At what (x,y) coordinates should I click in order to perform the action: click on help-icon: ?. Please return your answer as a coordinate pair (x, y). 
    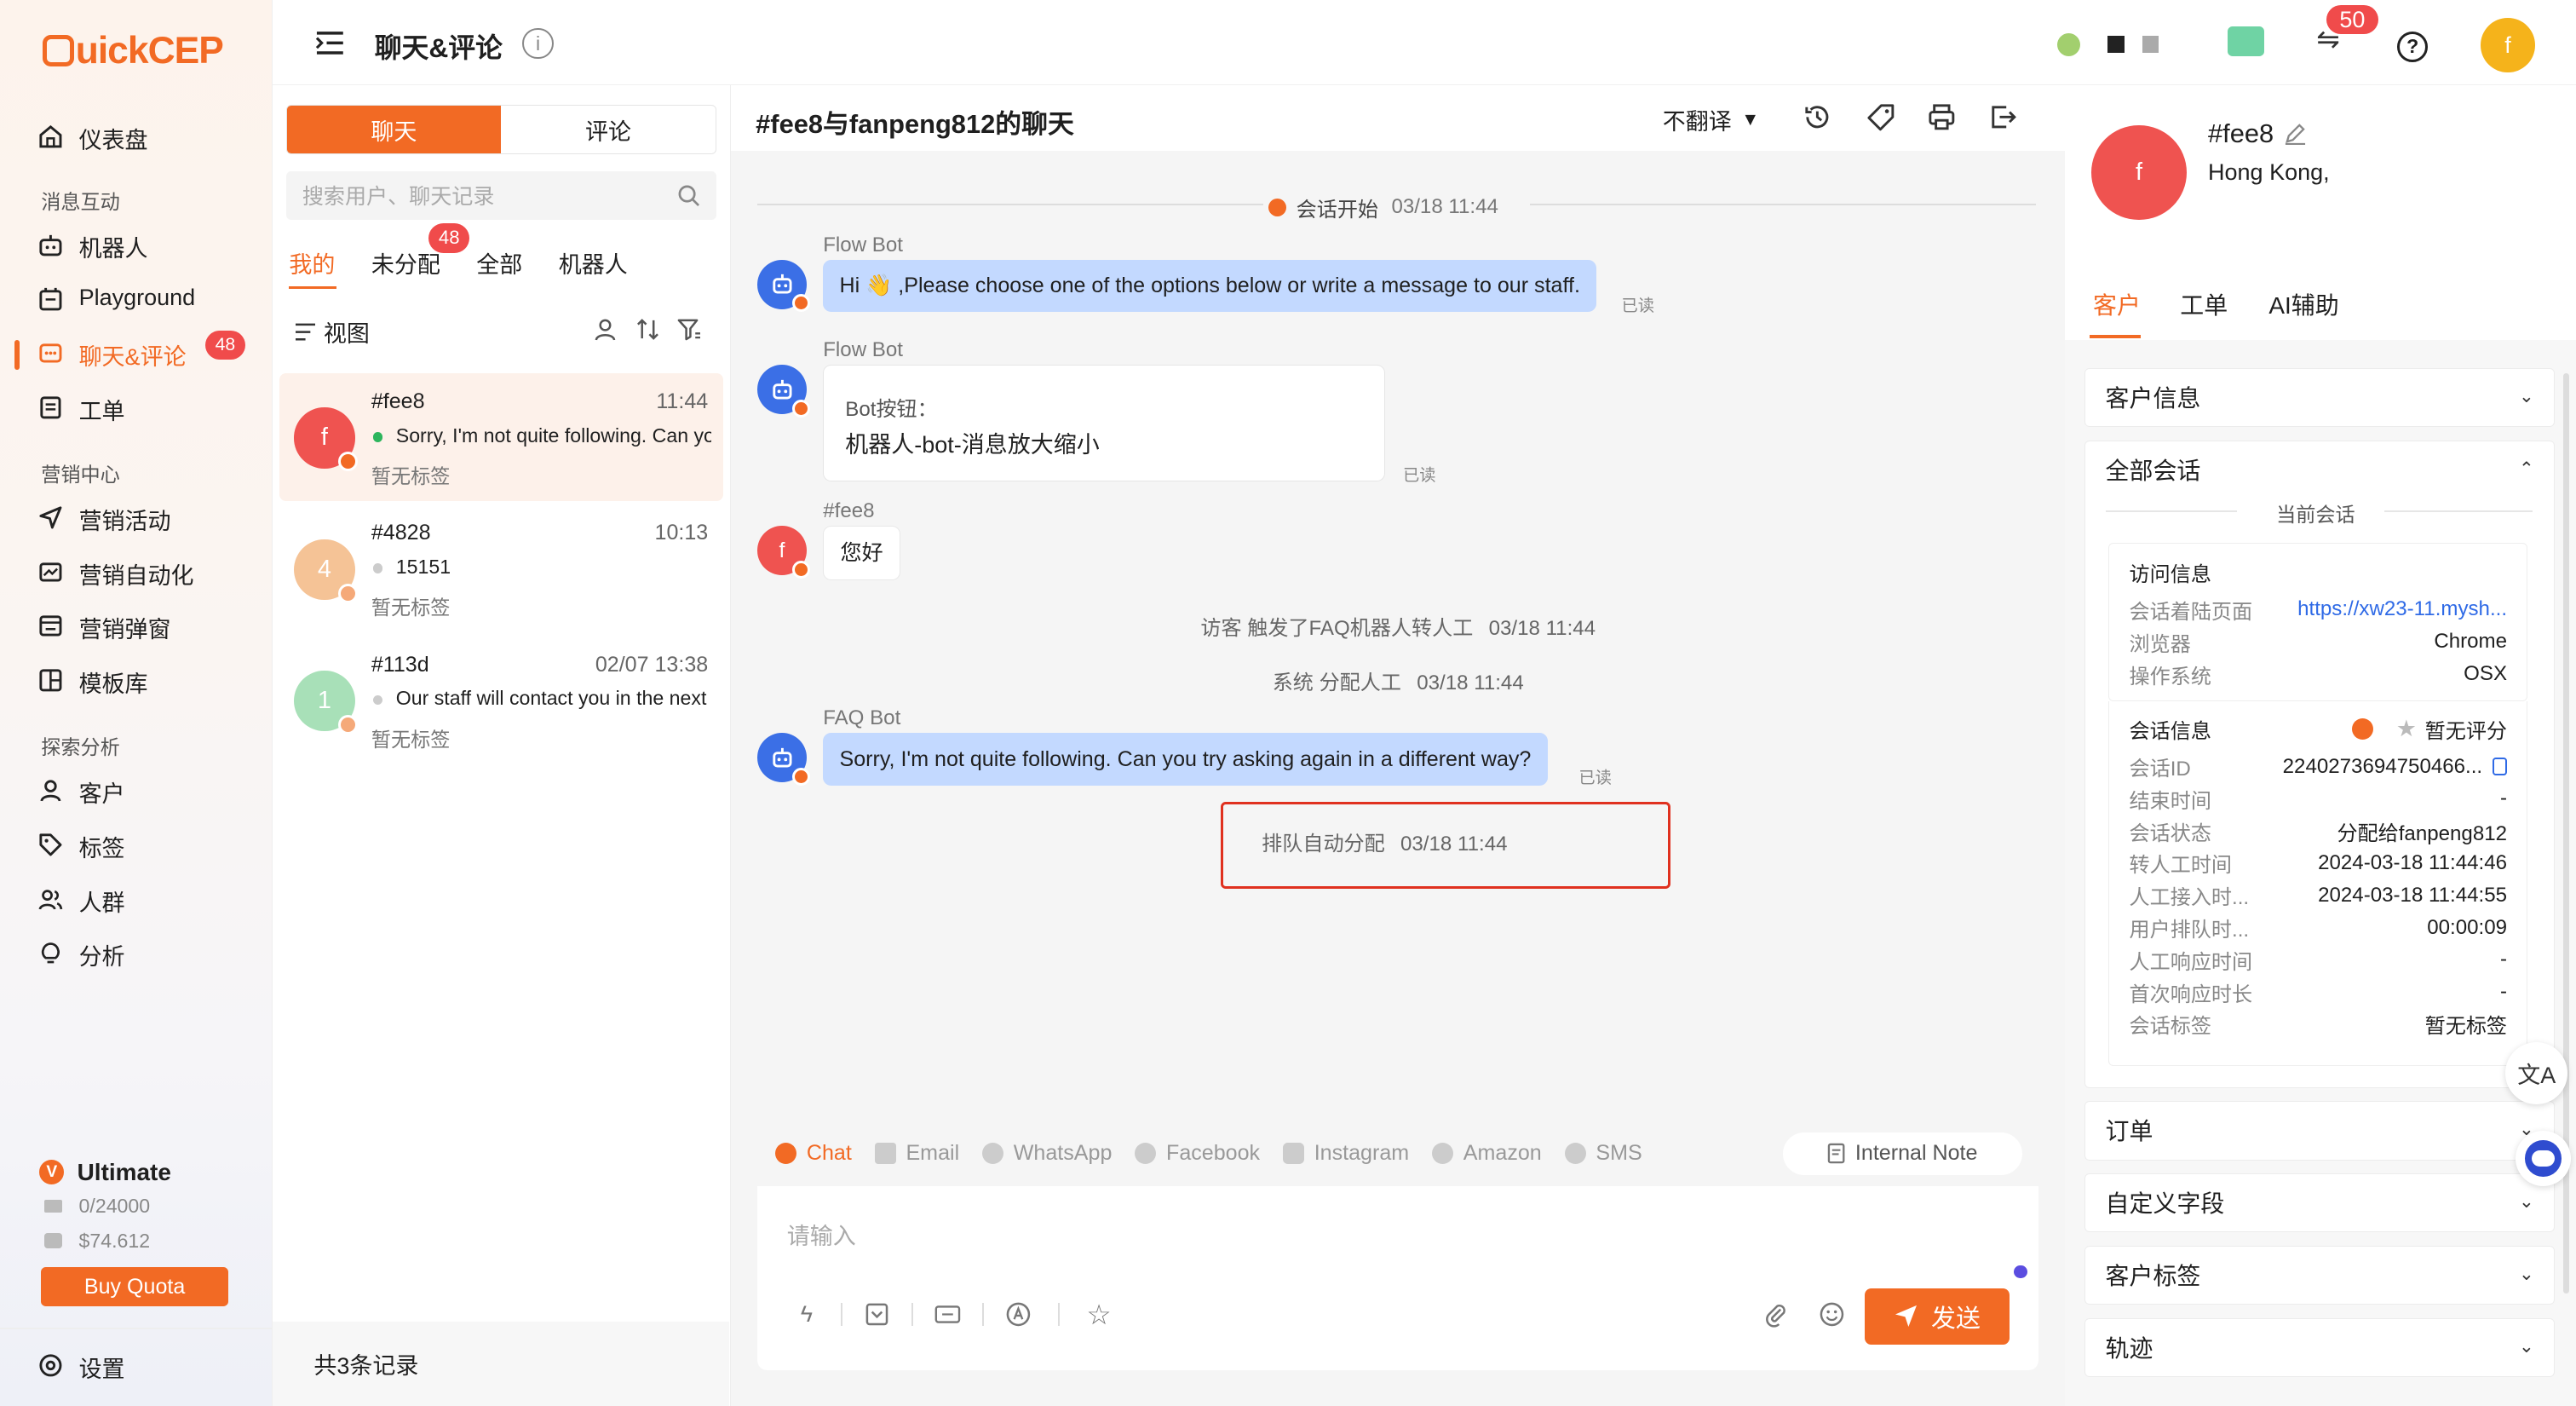
    Looking at the image, I should click on (2412, 47).